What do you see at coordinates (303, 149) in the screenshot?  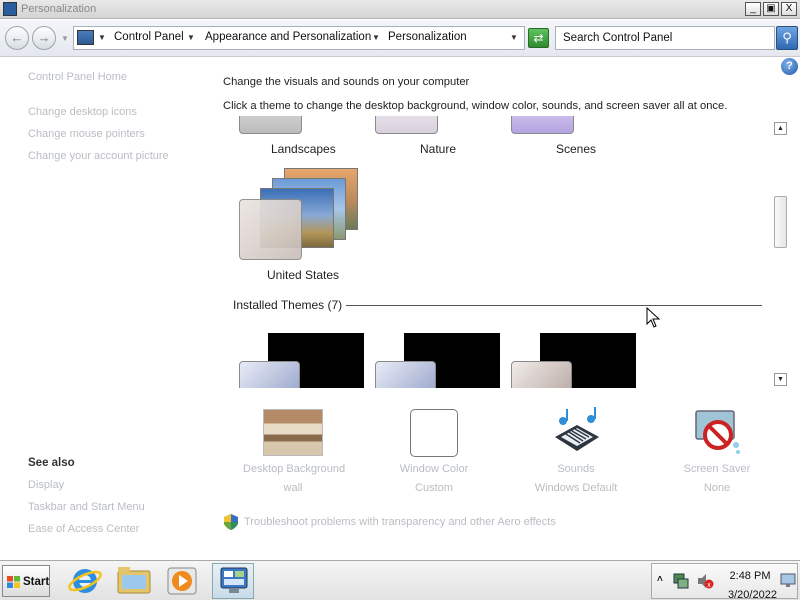 I see `theme-label-landscapes: Landscapes` at bounding box center [303, 149].